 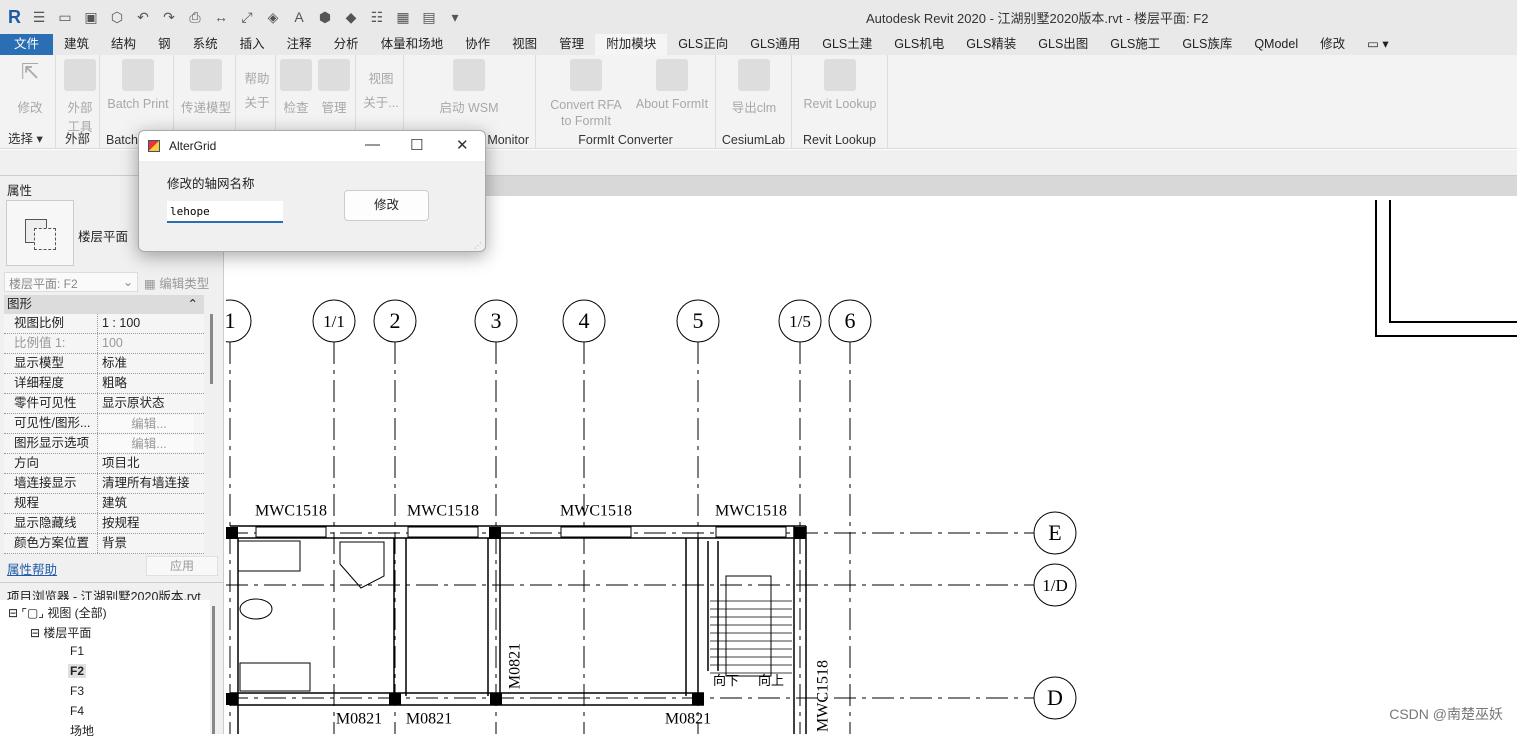 I want to click on tree-node-floor-plans: ⊟ 楼层平面, so click(x=60, y=632).